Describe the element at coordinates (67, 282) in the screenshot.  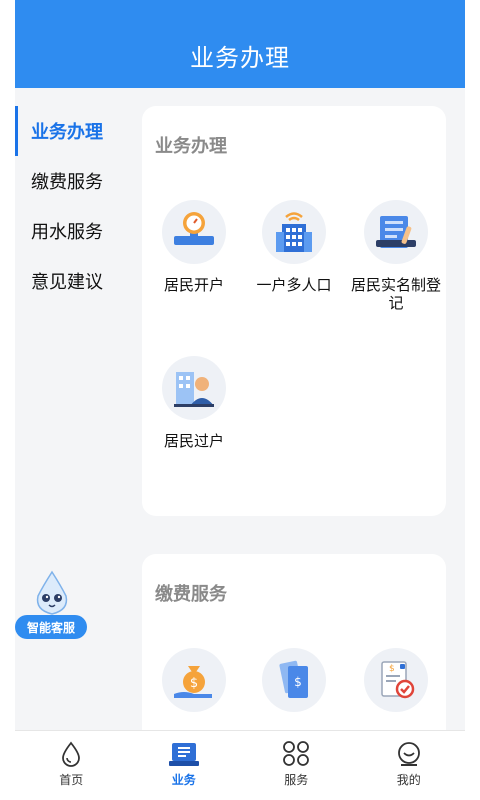
I see `sidebar-item-label: 意见建议` at that location.